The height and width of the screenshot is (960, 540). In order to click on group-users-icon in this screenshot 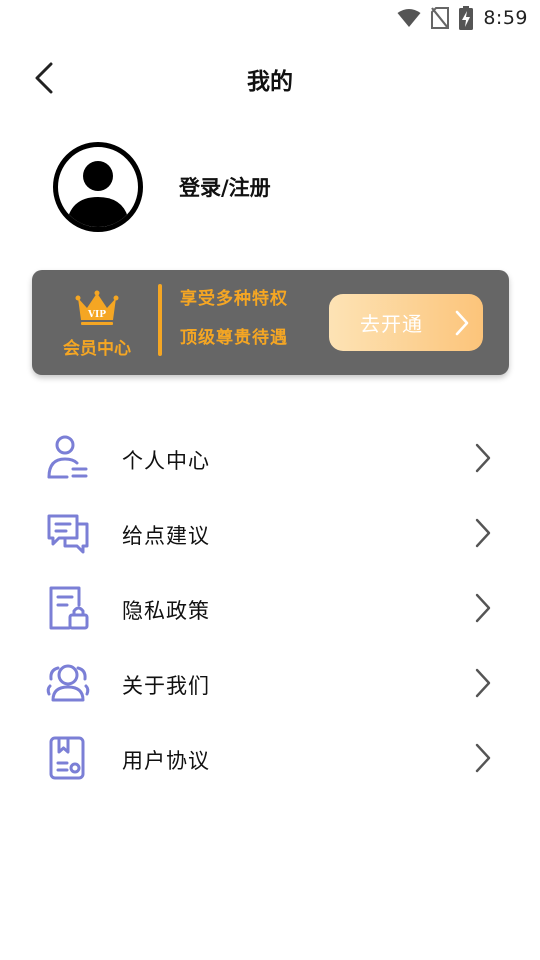, I will do `click(68, 683)`.